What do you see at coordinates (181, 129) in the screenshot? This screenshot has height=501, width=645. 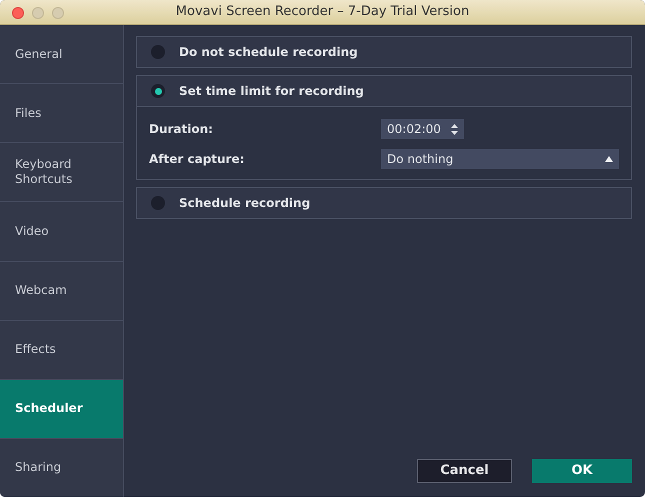 I see `field-label: Duration:` at bounding box center [181, 129].